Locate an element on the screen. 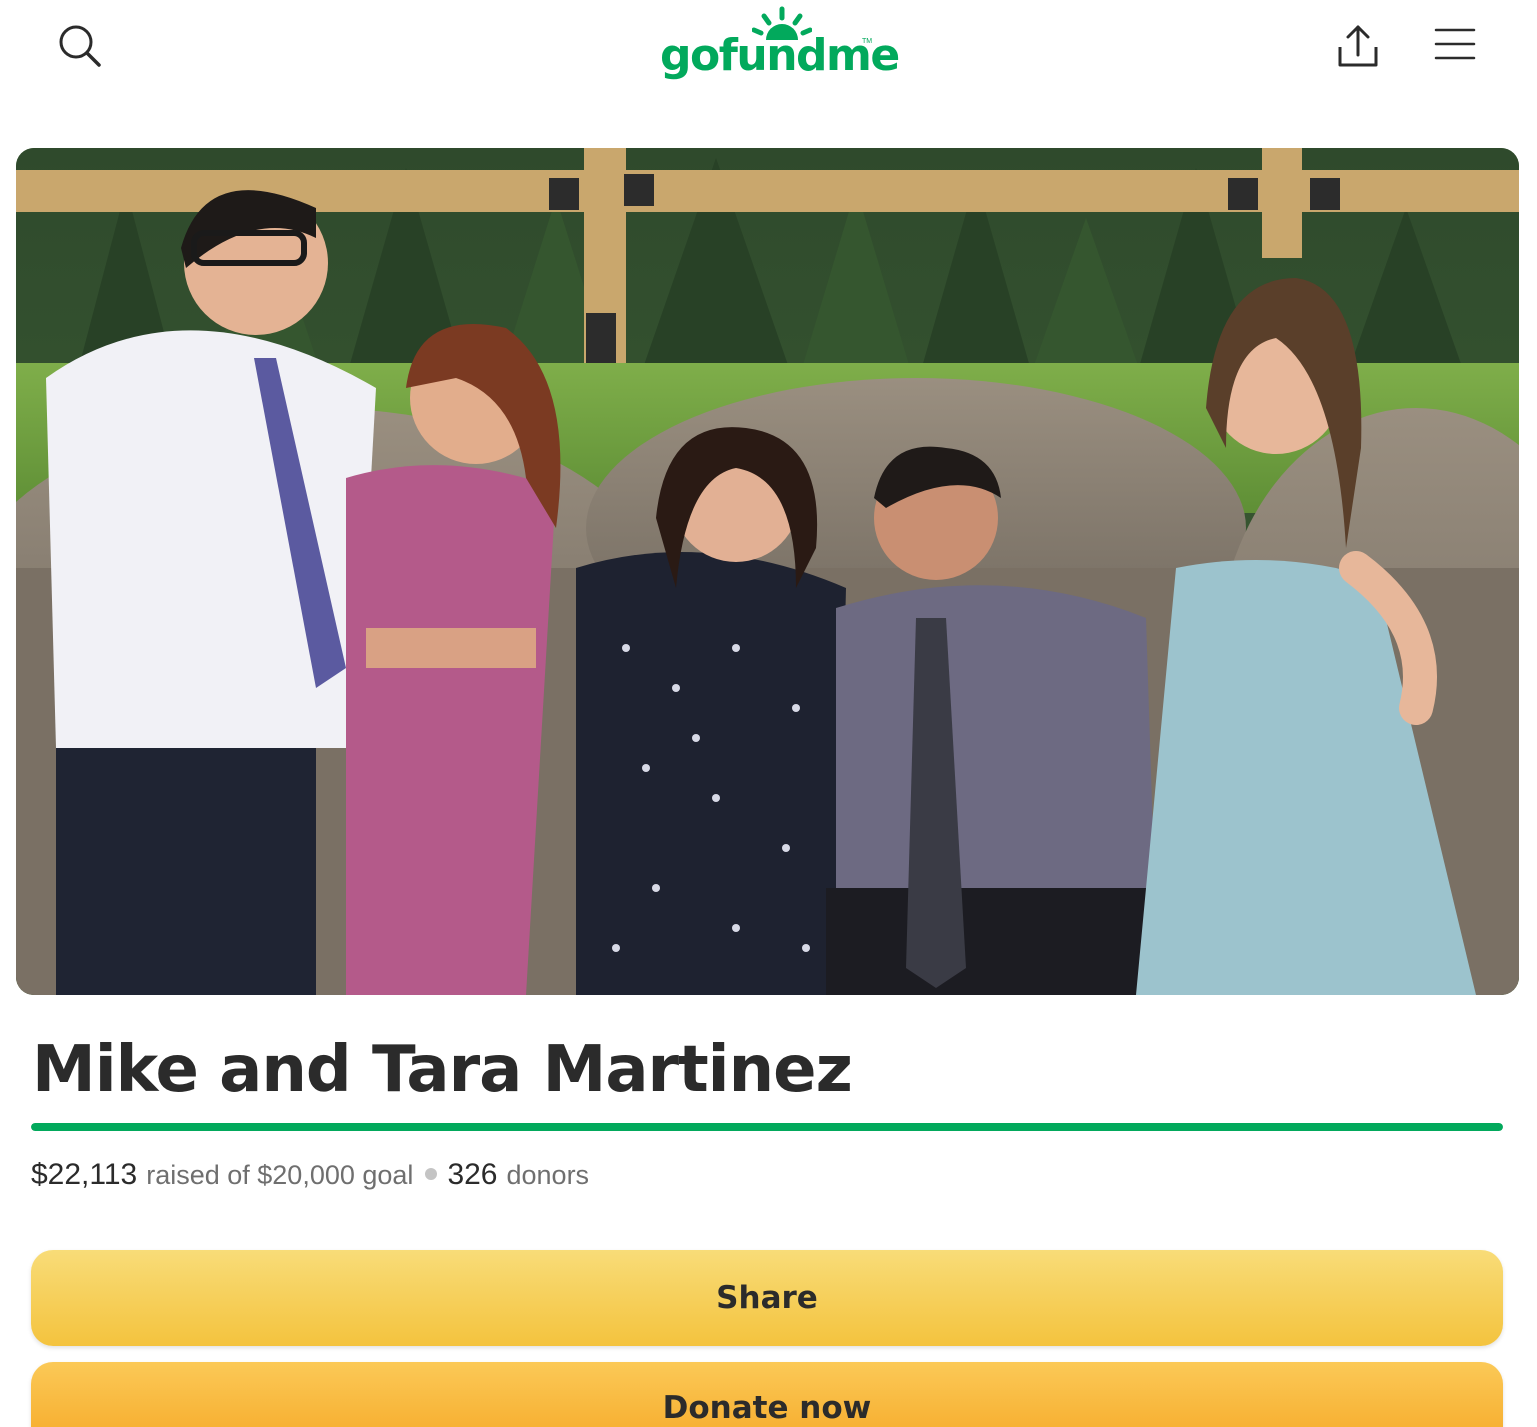  donor-label: donors is located at coordinates (548, 1175).